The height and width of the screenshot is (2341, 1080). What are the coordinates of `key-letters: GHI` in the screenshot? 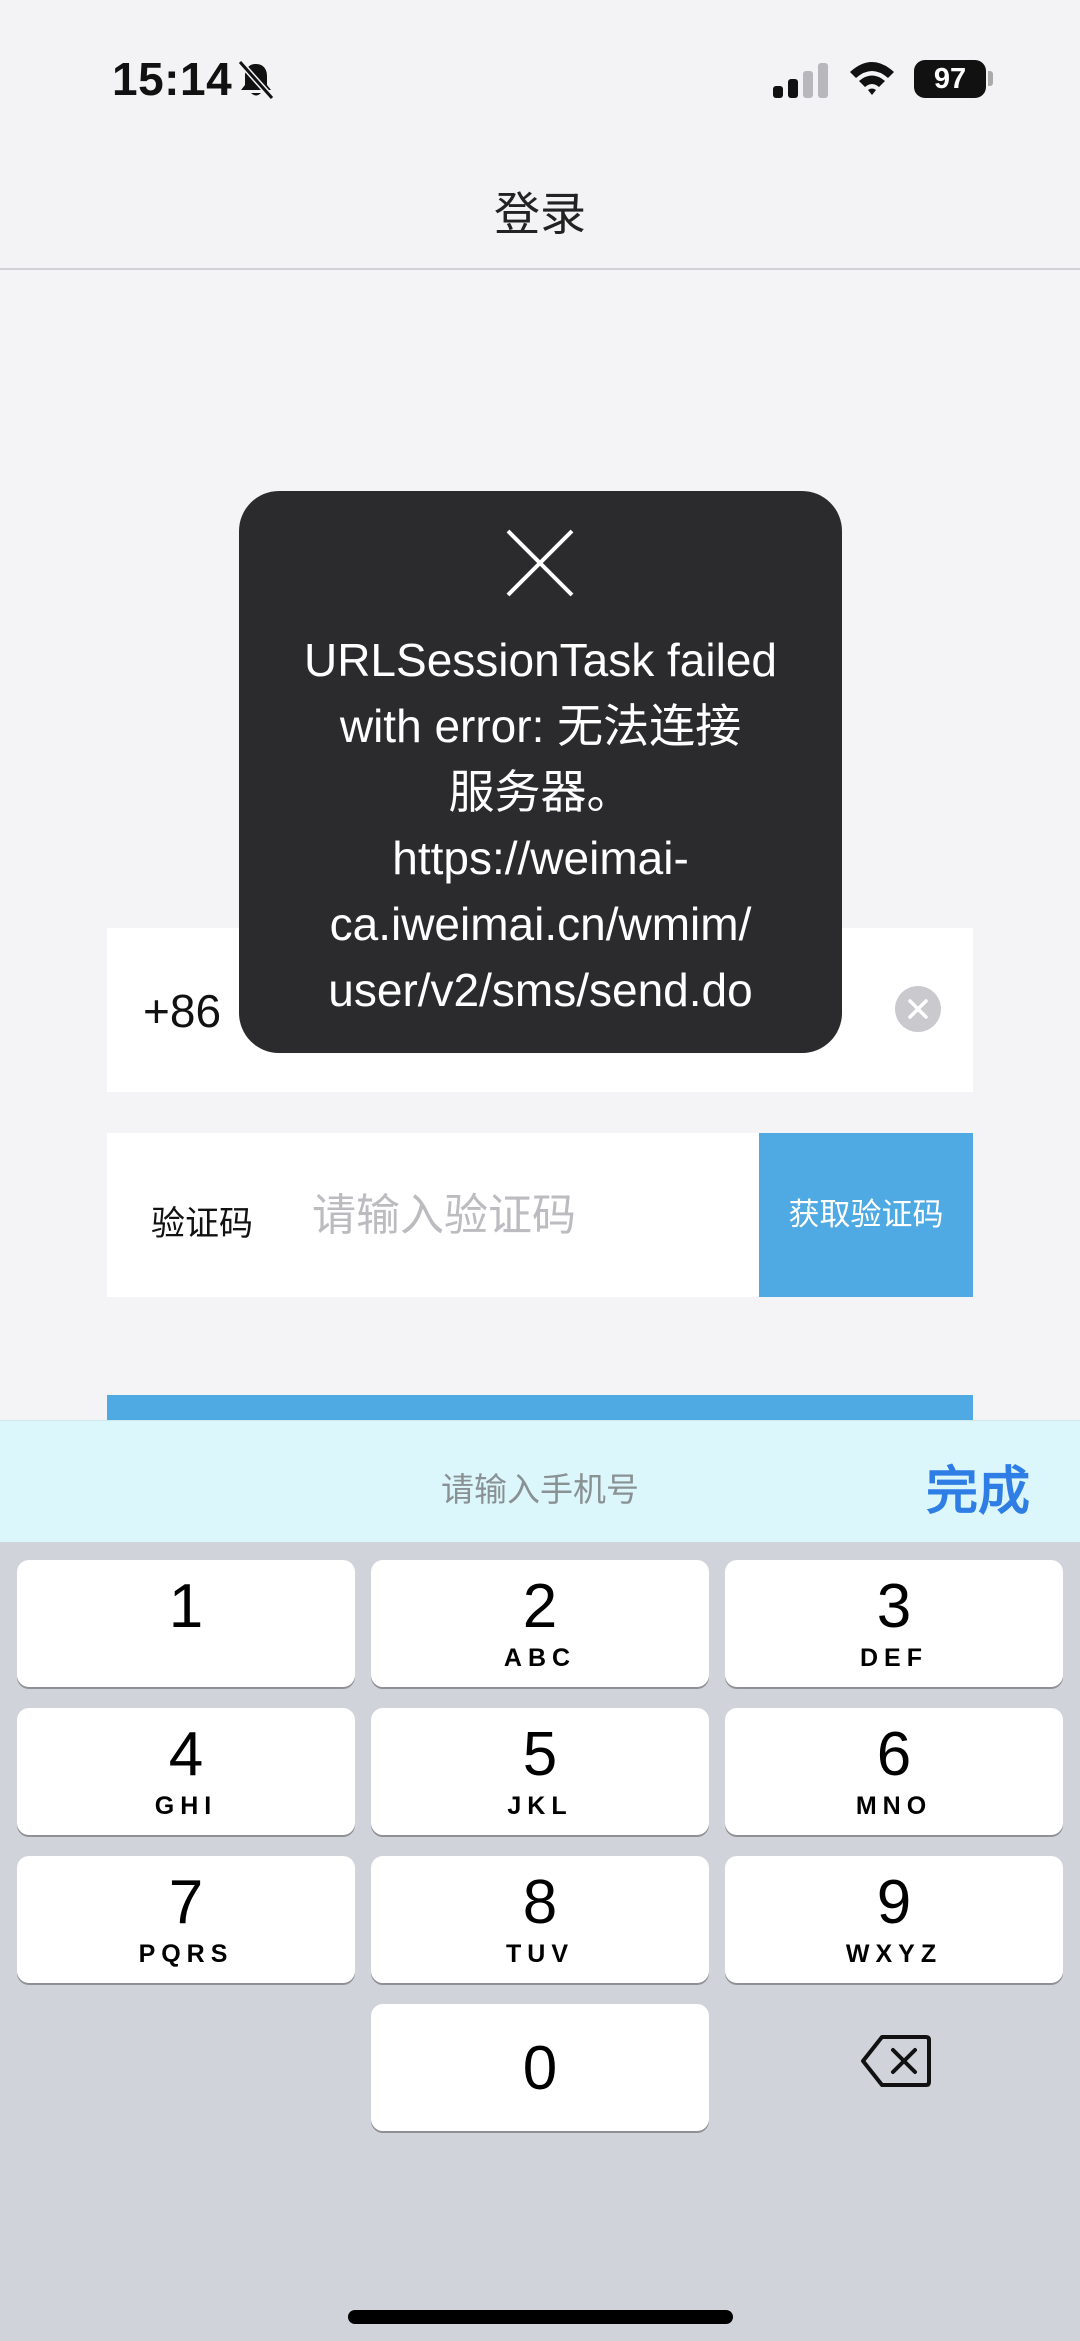 It's located at (186, 1806).